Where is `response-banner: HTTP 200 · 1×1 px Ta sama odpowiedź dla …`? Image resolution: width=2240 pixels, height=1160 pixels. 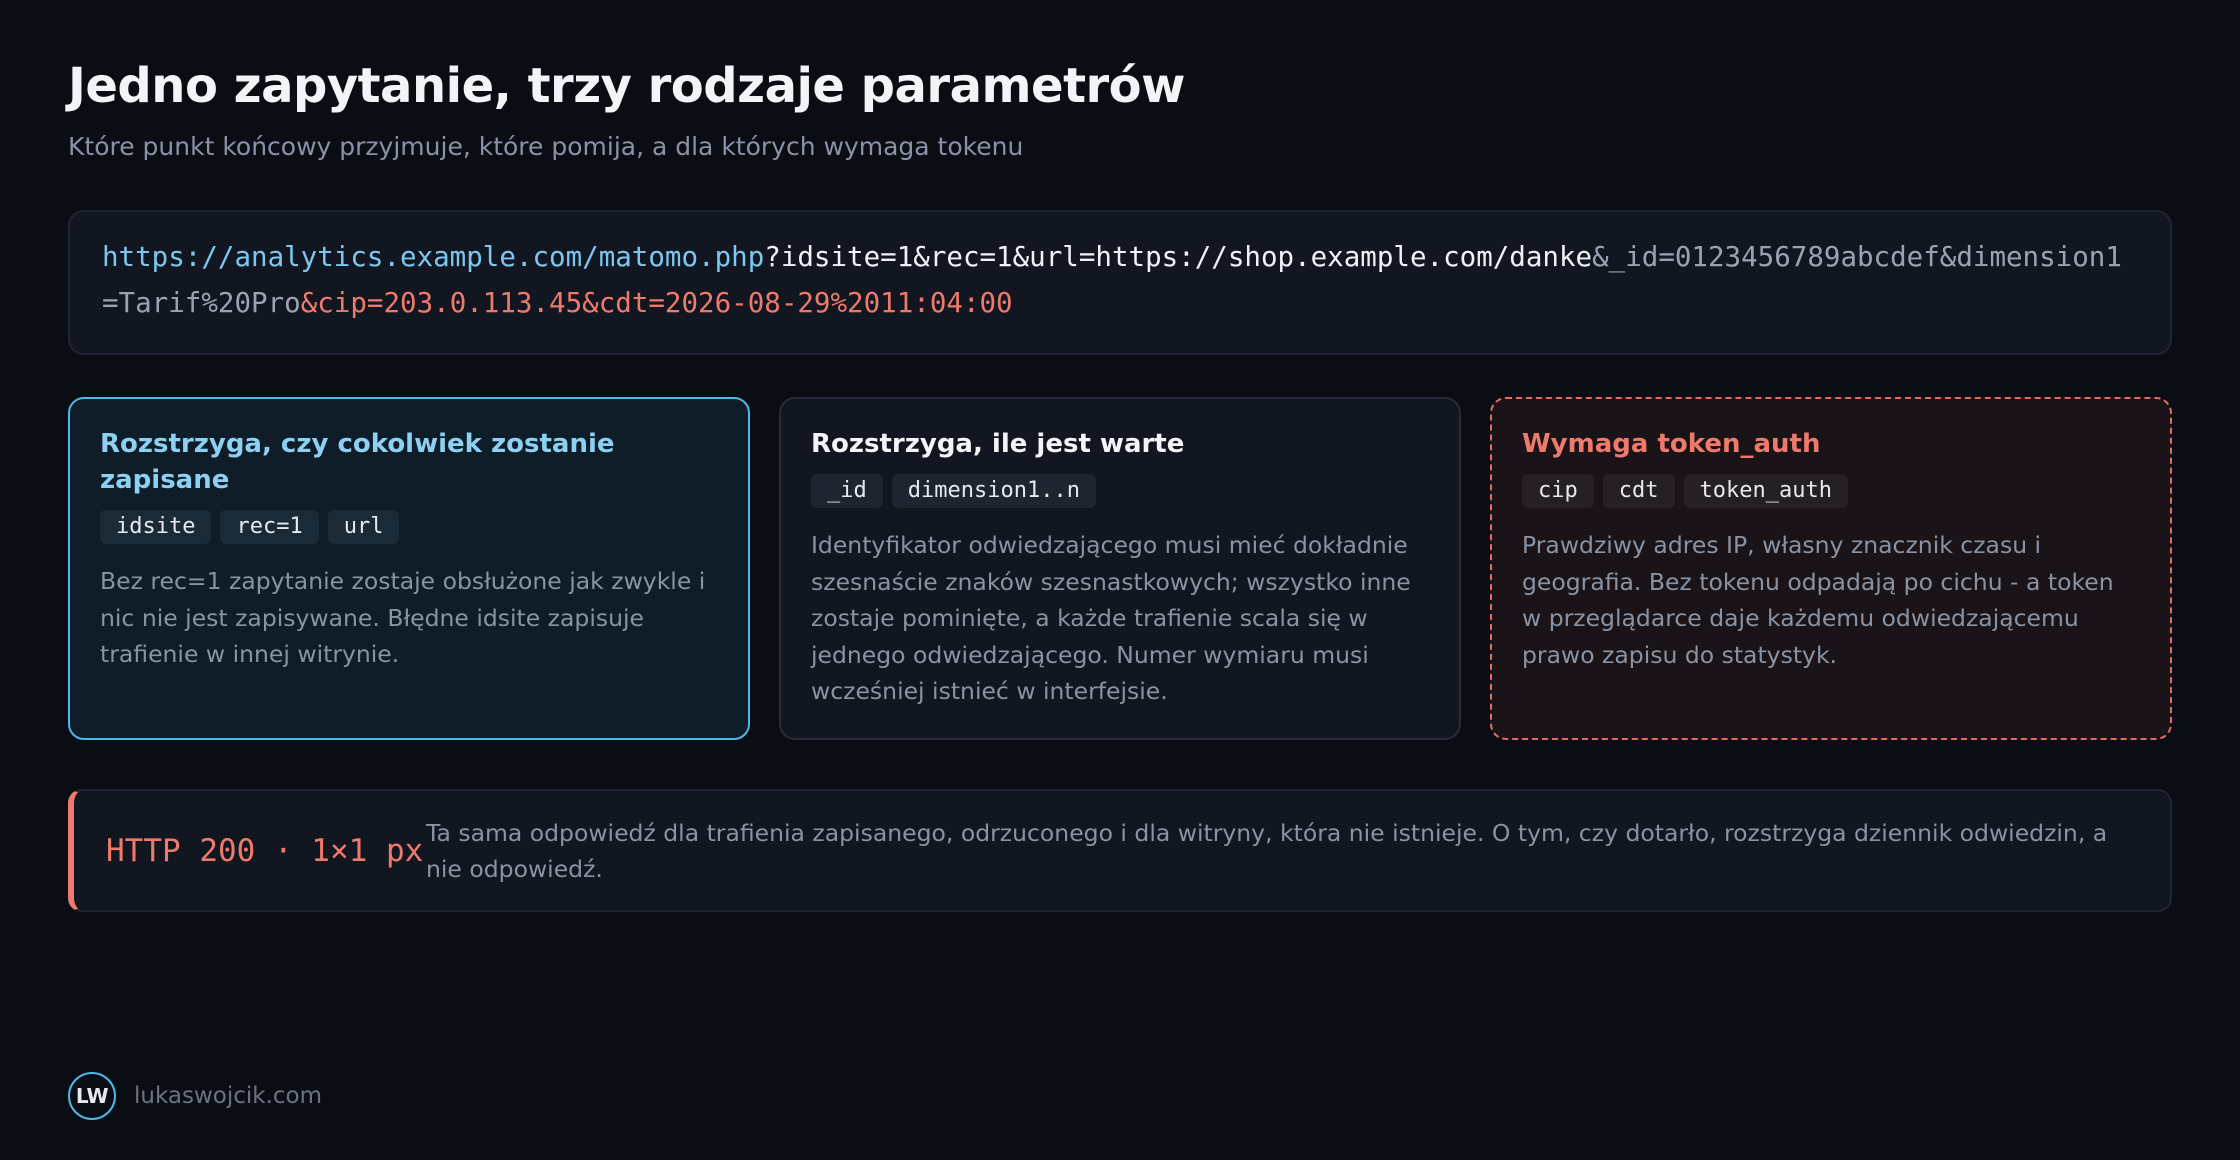 response-banner: HTTP 200 · 1×1 px Ta sama odpowiedź dla … is located at coordinates (1120, 850).